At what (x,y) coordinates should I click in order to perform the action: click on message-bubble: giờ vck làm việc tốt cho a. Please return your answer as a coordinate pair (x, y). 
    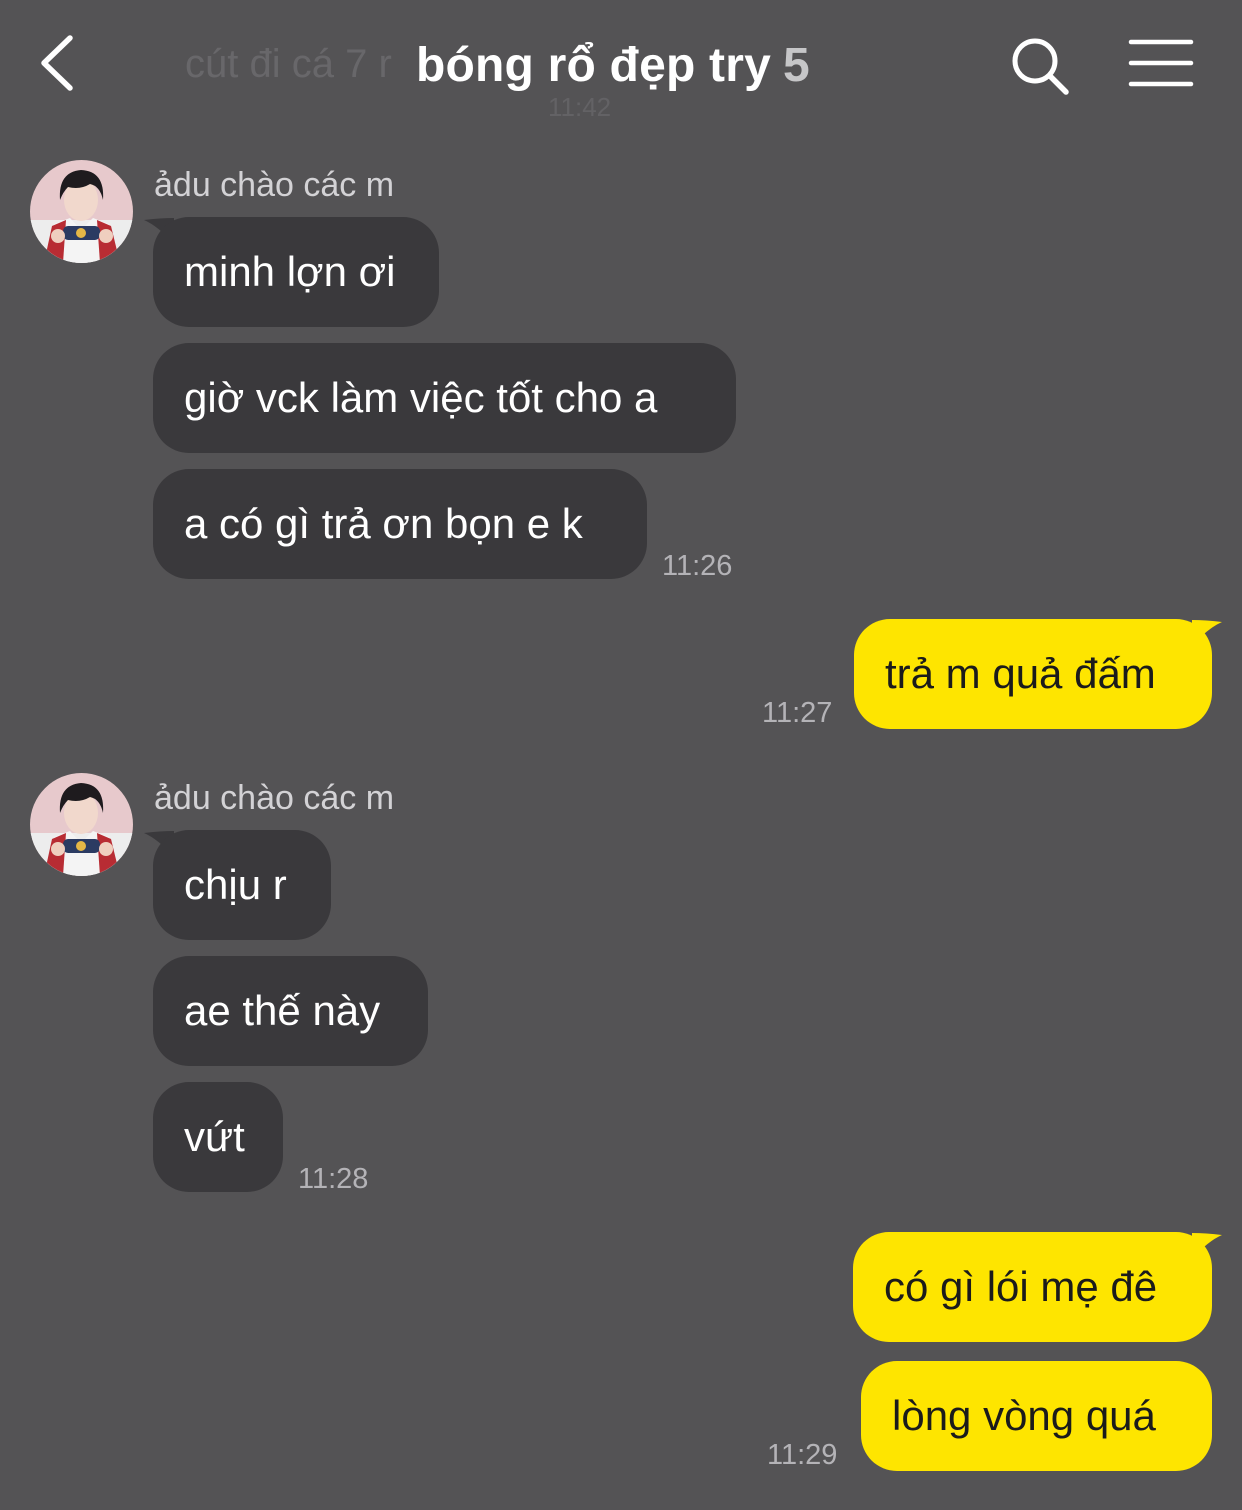
    Looking at the image, I should click on (444, 398).